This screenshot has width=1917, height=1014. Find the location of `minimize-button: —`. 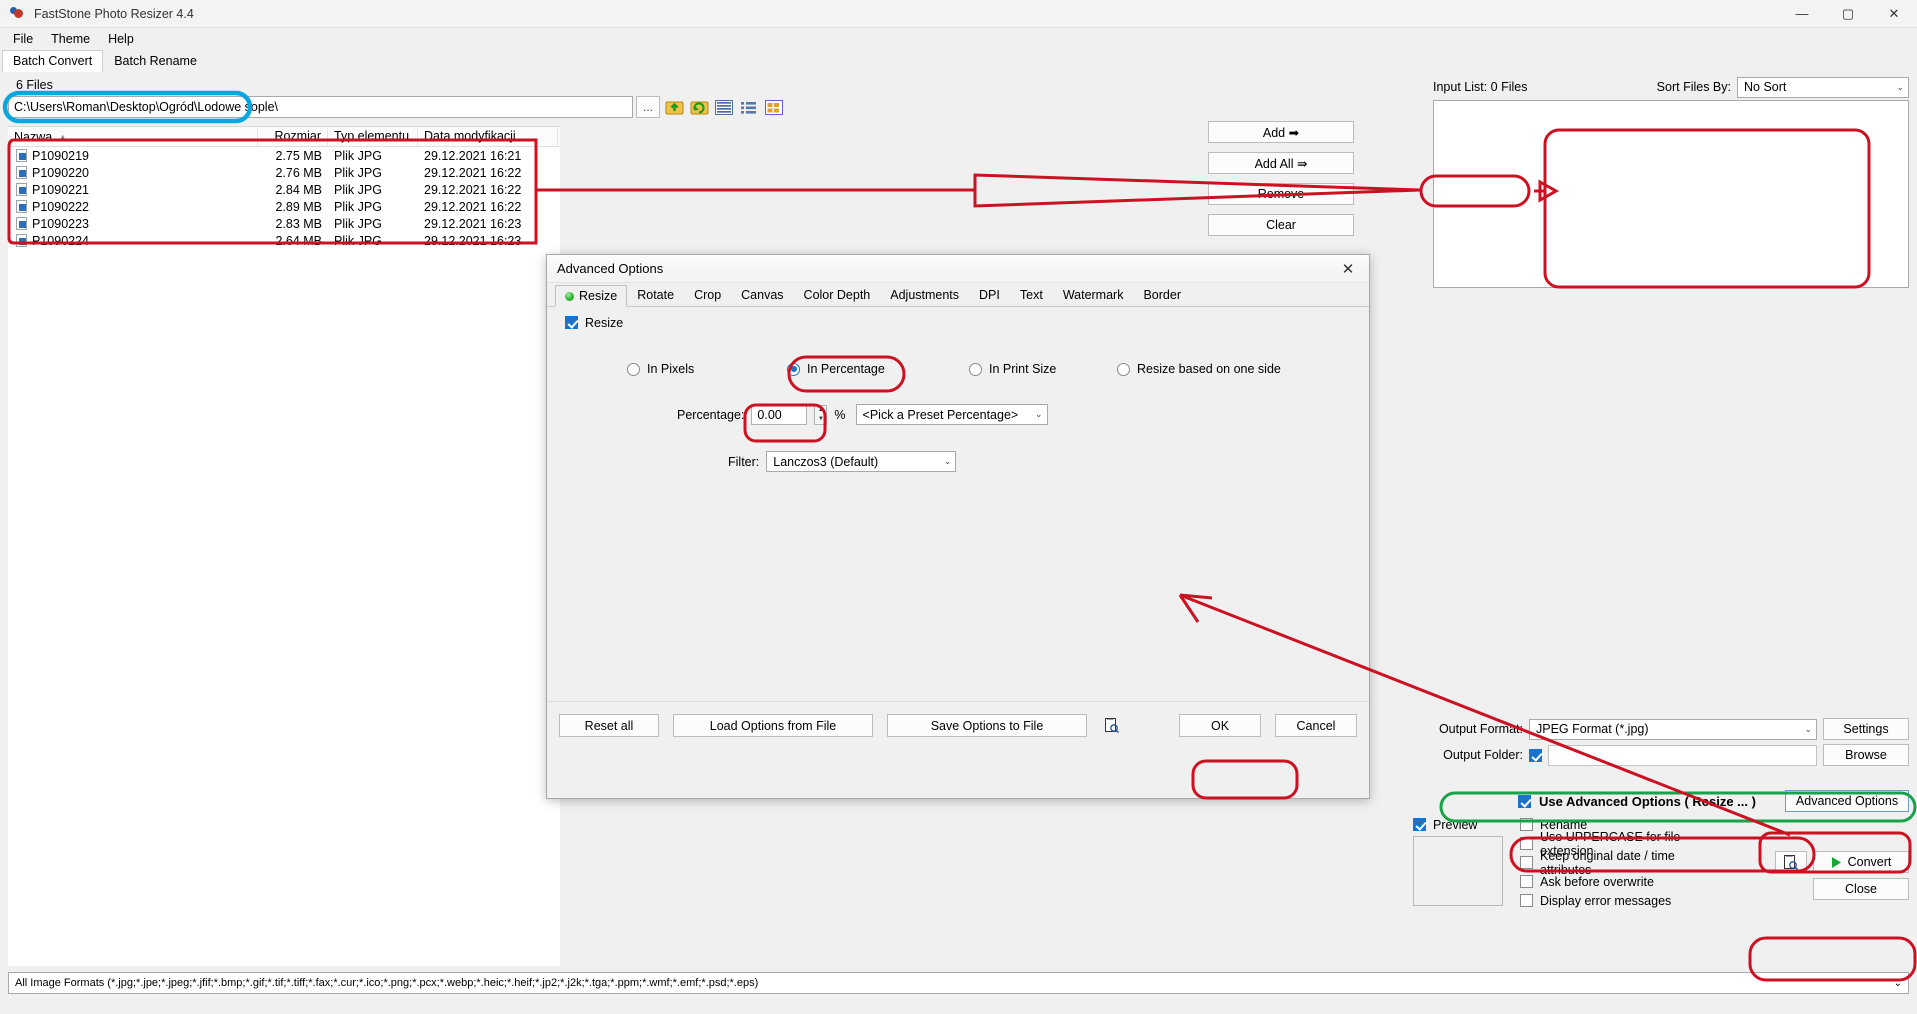

minimize-button: — is located at coordinates (1802, 14).